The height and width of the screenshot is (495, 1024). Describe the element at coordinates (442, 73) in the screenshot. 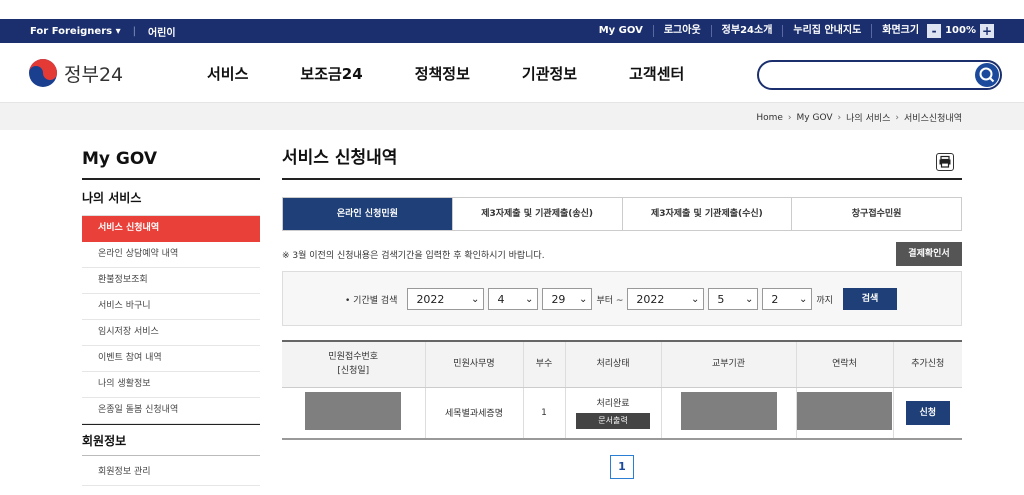

I see `nav-policy: 정책정보` at that location.